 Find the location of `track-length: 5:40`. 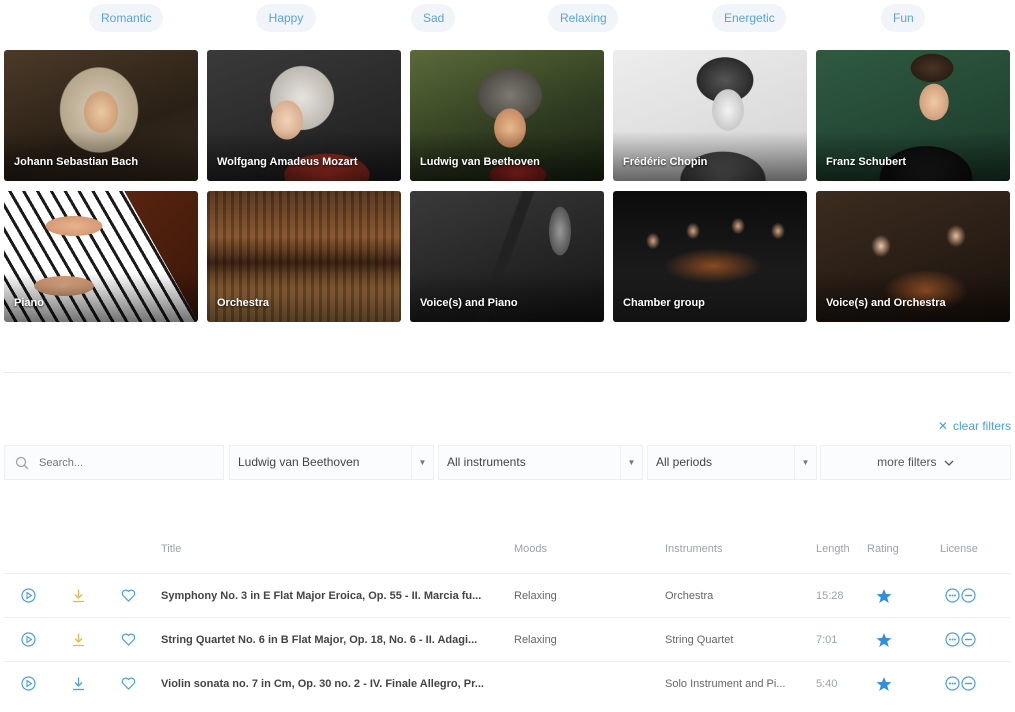

track-length: 5:40 is located at coordinates (827, 684).